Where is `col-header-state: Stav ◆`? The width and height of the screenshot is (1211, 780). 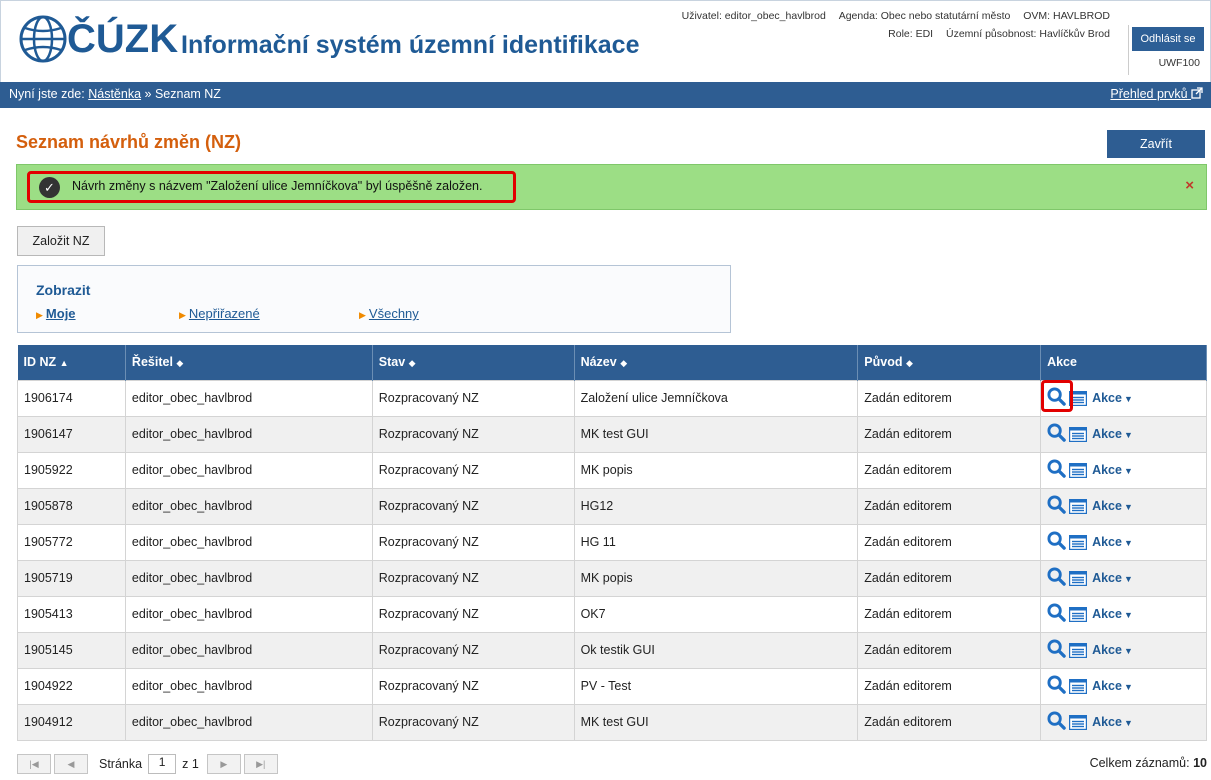
col-header-state: Stav ◆ is located at coordinates (473, 362).